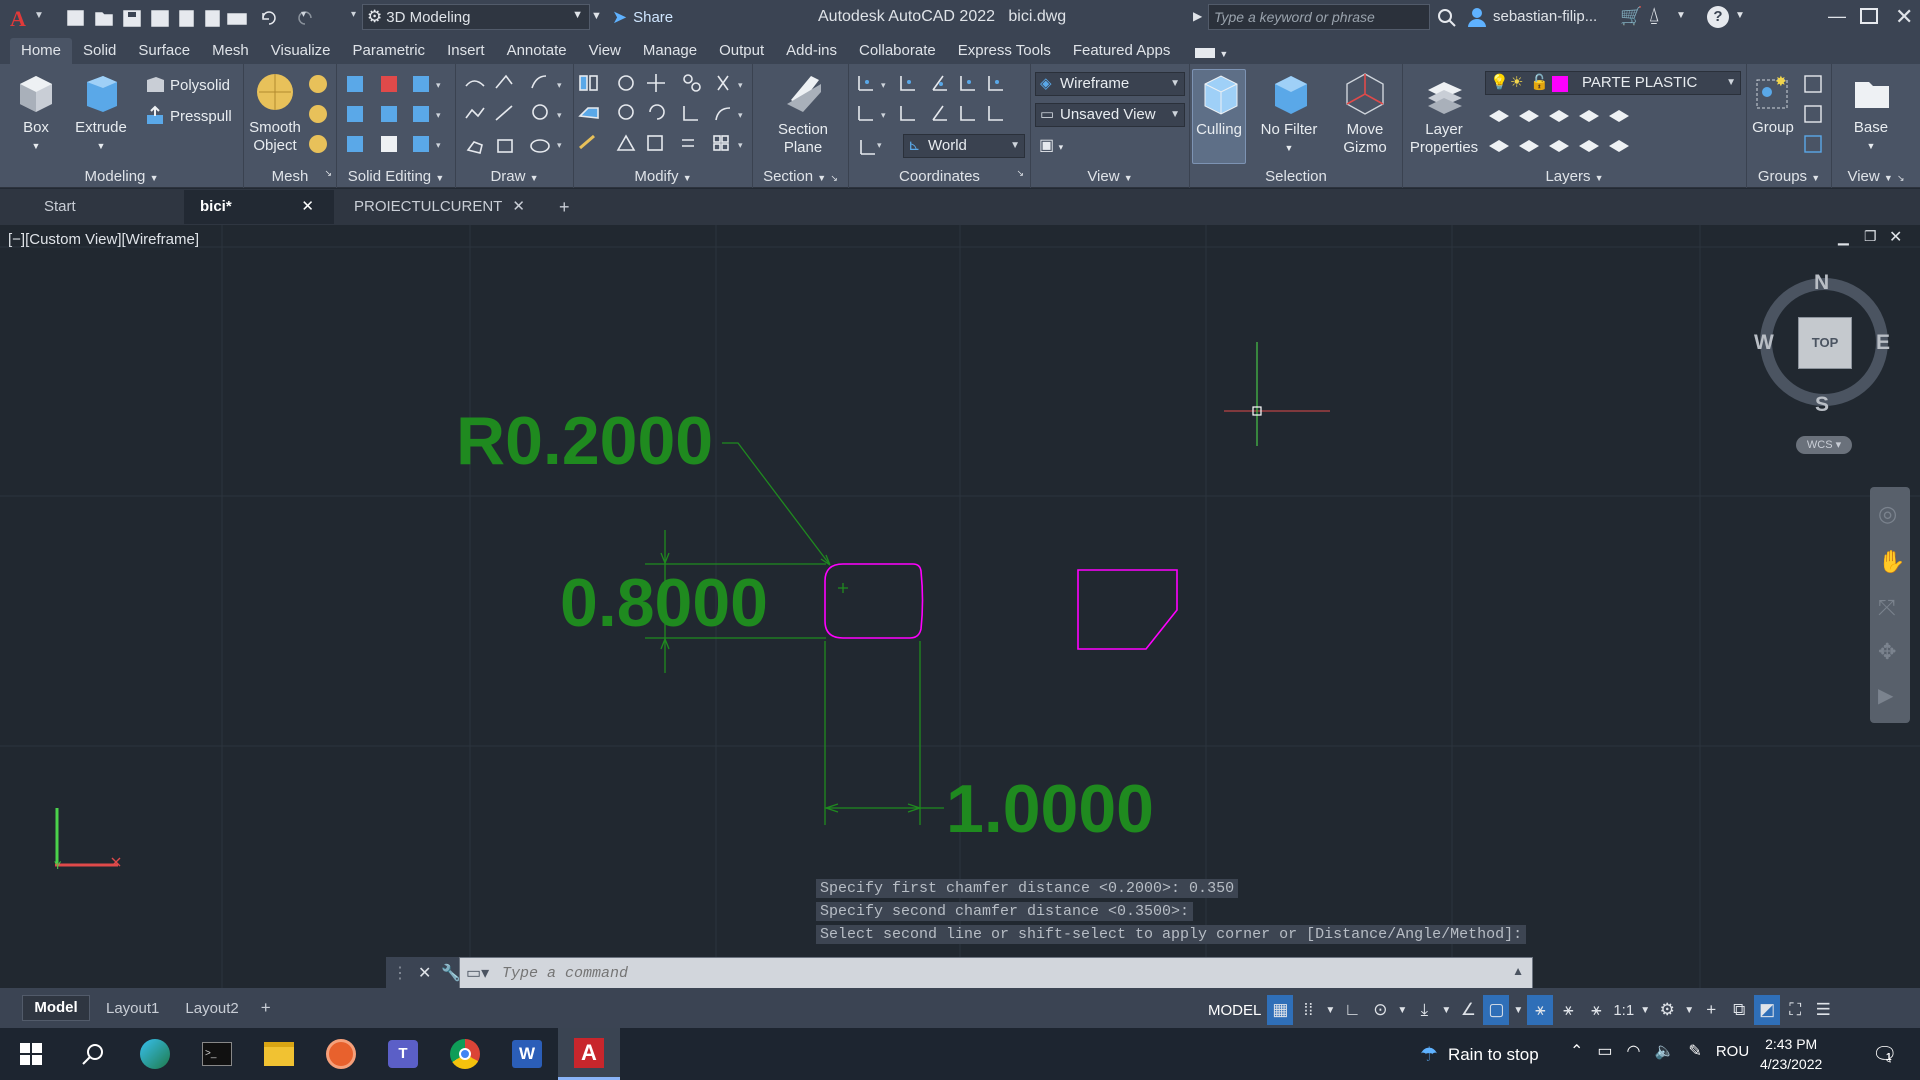  What do you see at coordinates (466, 51) in the screenshot?
I see `tab-insert: Insert` at bounding box center [466, 51].